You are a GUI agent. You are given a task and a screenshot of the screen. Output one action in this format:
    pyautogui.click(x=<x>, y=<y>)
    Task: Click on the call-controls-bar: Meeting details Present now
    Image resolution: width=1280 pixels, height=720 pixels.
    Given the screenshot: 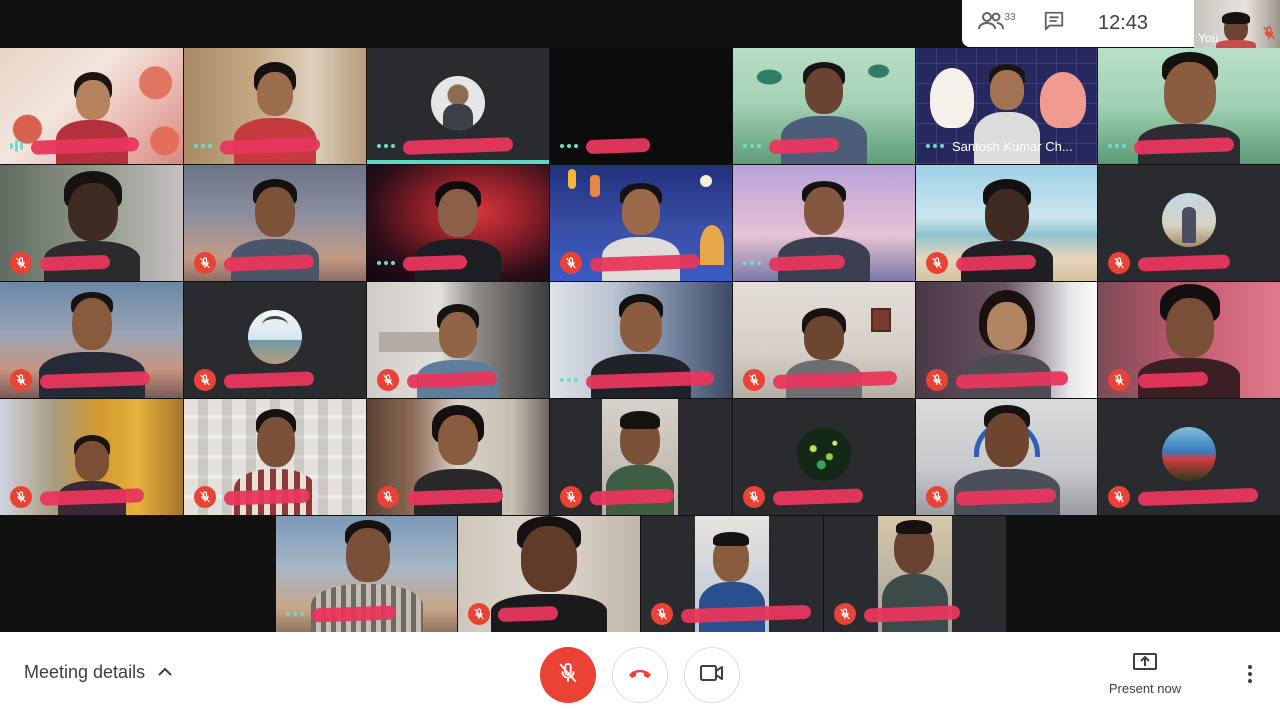 What is the action you would take?
    pyautogui.click(x=640, y=676)
    